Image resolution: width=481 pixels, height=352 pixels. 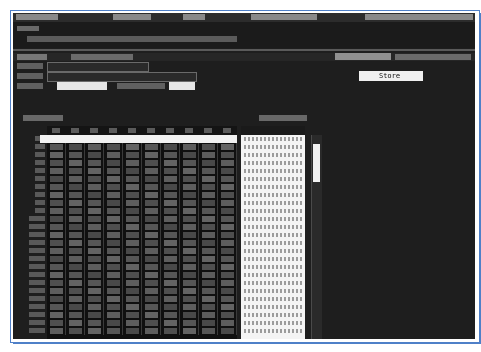 I want to click on store-button: Store, so click(x=391, y=76).